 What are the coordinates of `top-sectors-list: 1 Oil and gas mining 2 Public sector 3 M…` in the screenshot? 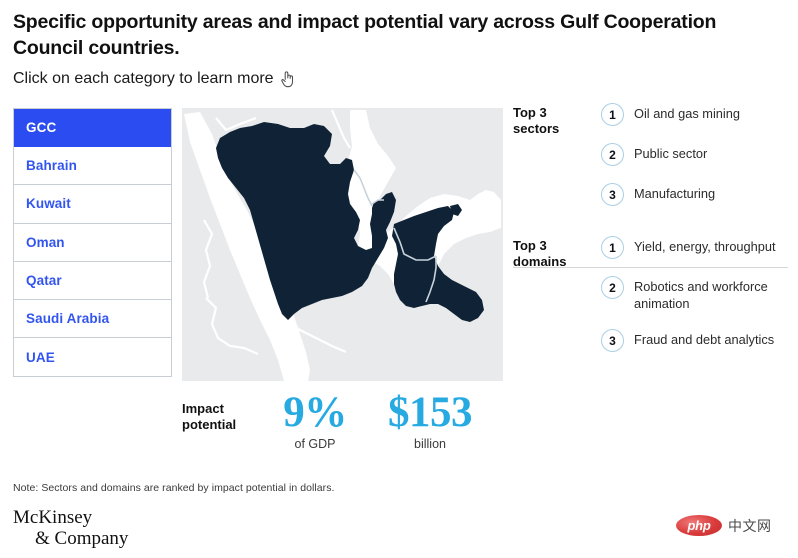 It's located at (694, 154).